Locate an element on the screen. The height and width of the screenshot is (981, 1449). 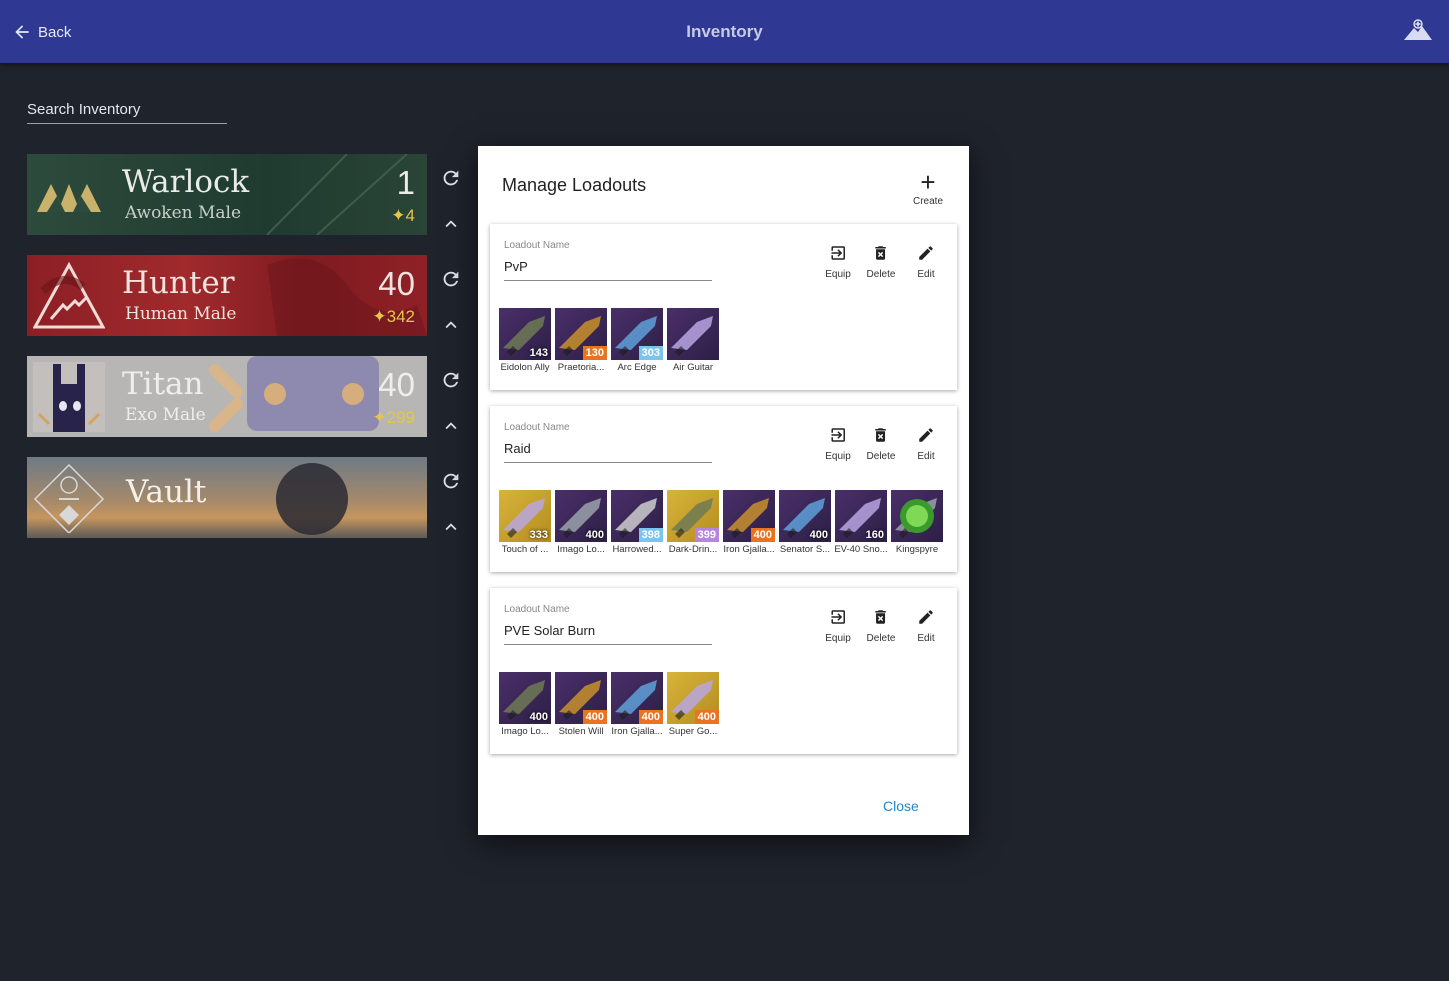
character-level: 1 is located at coordinates (405, 182).